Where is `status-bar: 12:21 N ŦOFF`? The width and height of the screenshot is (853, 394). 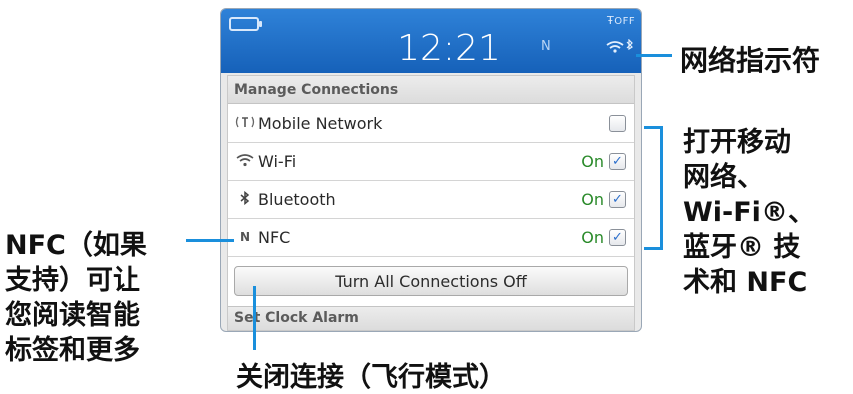 status-bar: 12:21 N ŦOFF is located at coordinates (431, 41).